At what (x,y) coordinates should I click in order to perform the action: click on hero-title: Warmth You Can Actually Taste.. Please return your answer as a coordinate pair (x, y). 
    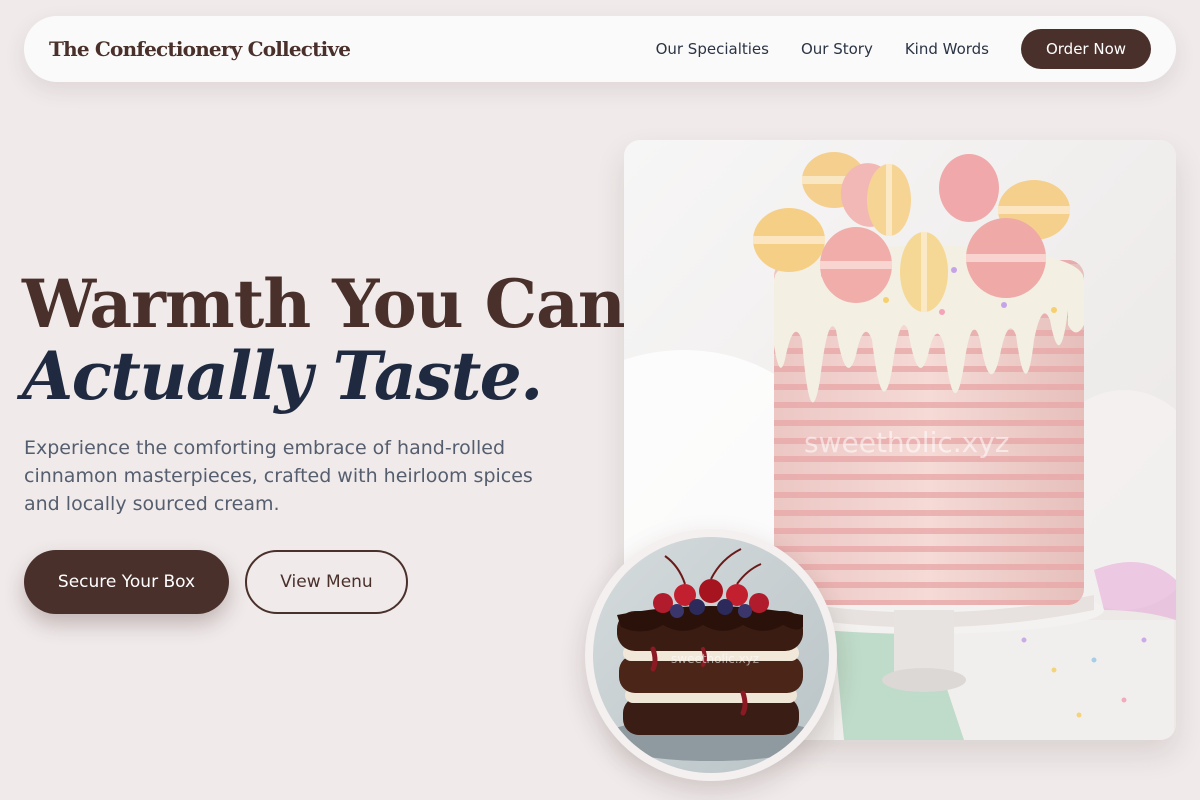
    Looking at the image, I should click on (324, 340).